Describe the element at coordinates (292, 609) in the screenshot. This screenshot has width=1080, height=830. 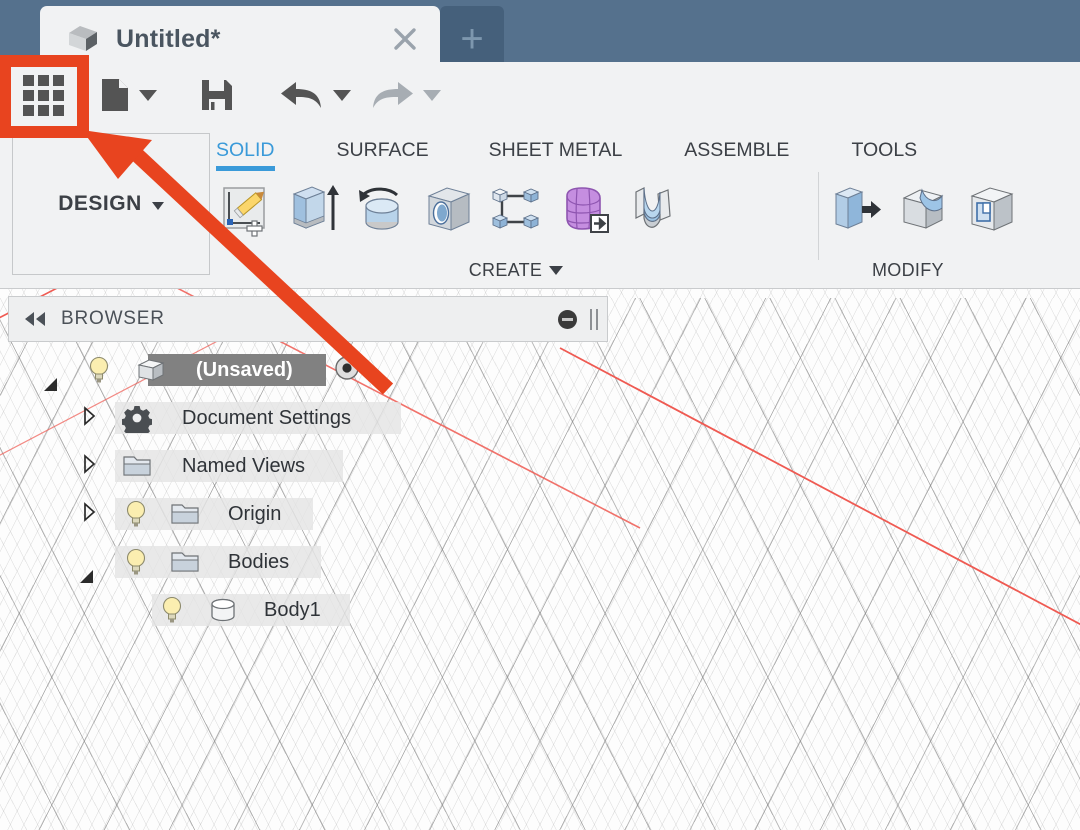
I see `tree-item-label: Body1` at that location.